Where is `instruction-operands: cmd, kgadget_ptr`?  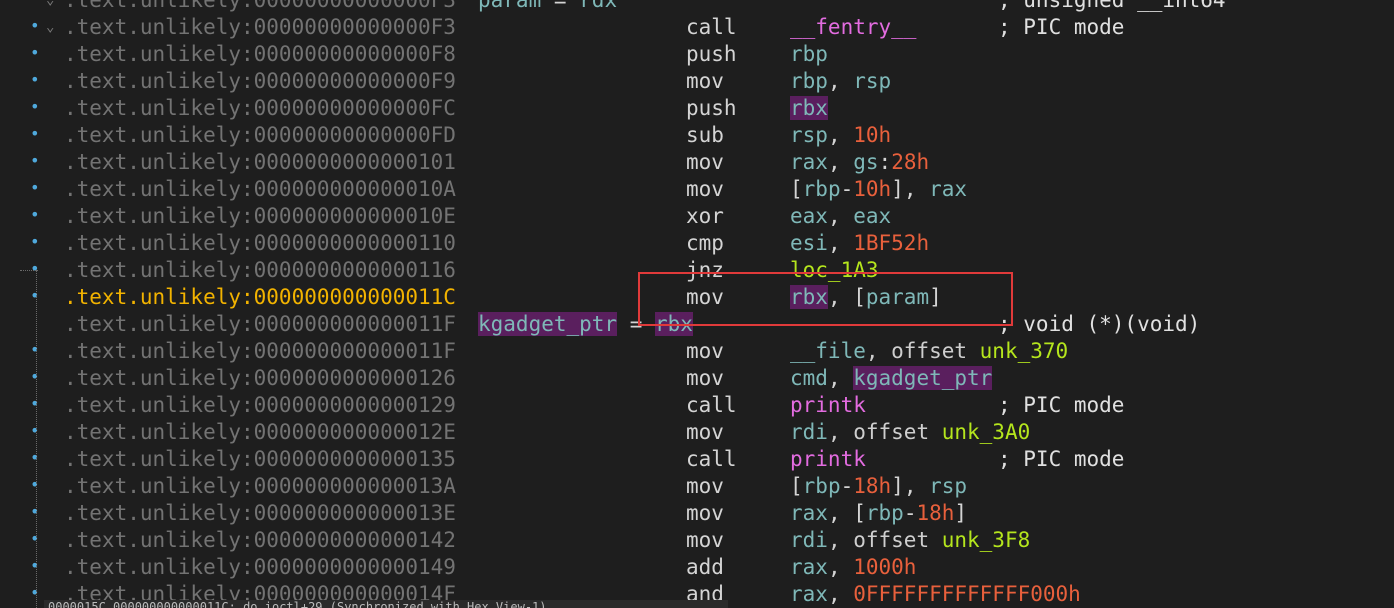
instruction-operands: cmd, kgadget_ptr is located at coordinates (891, 378).